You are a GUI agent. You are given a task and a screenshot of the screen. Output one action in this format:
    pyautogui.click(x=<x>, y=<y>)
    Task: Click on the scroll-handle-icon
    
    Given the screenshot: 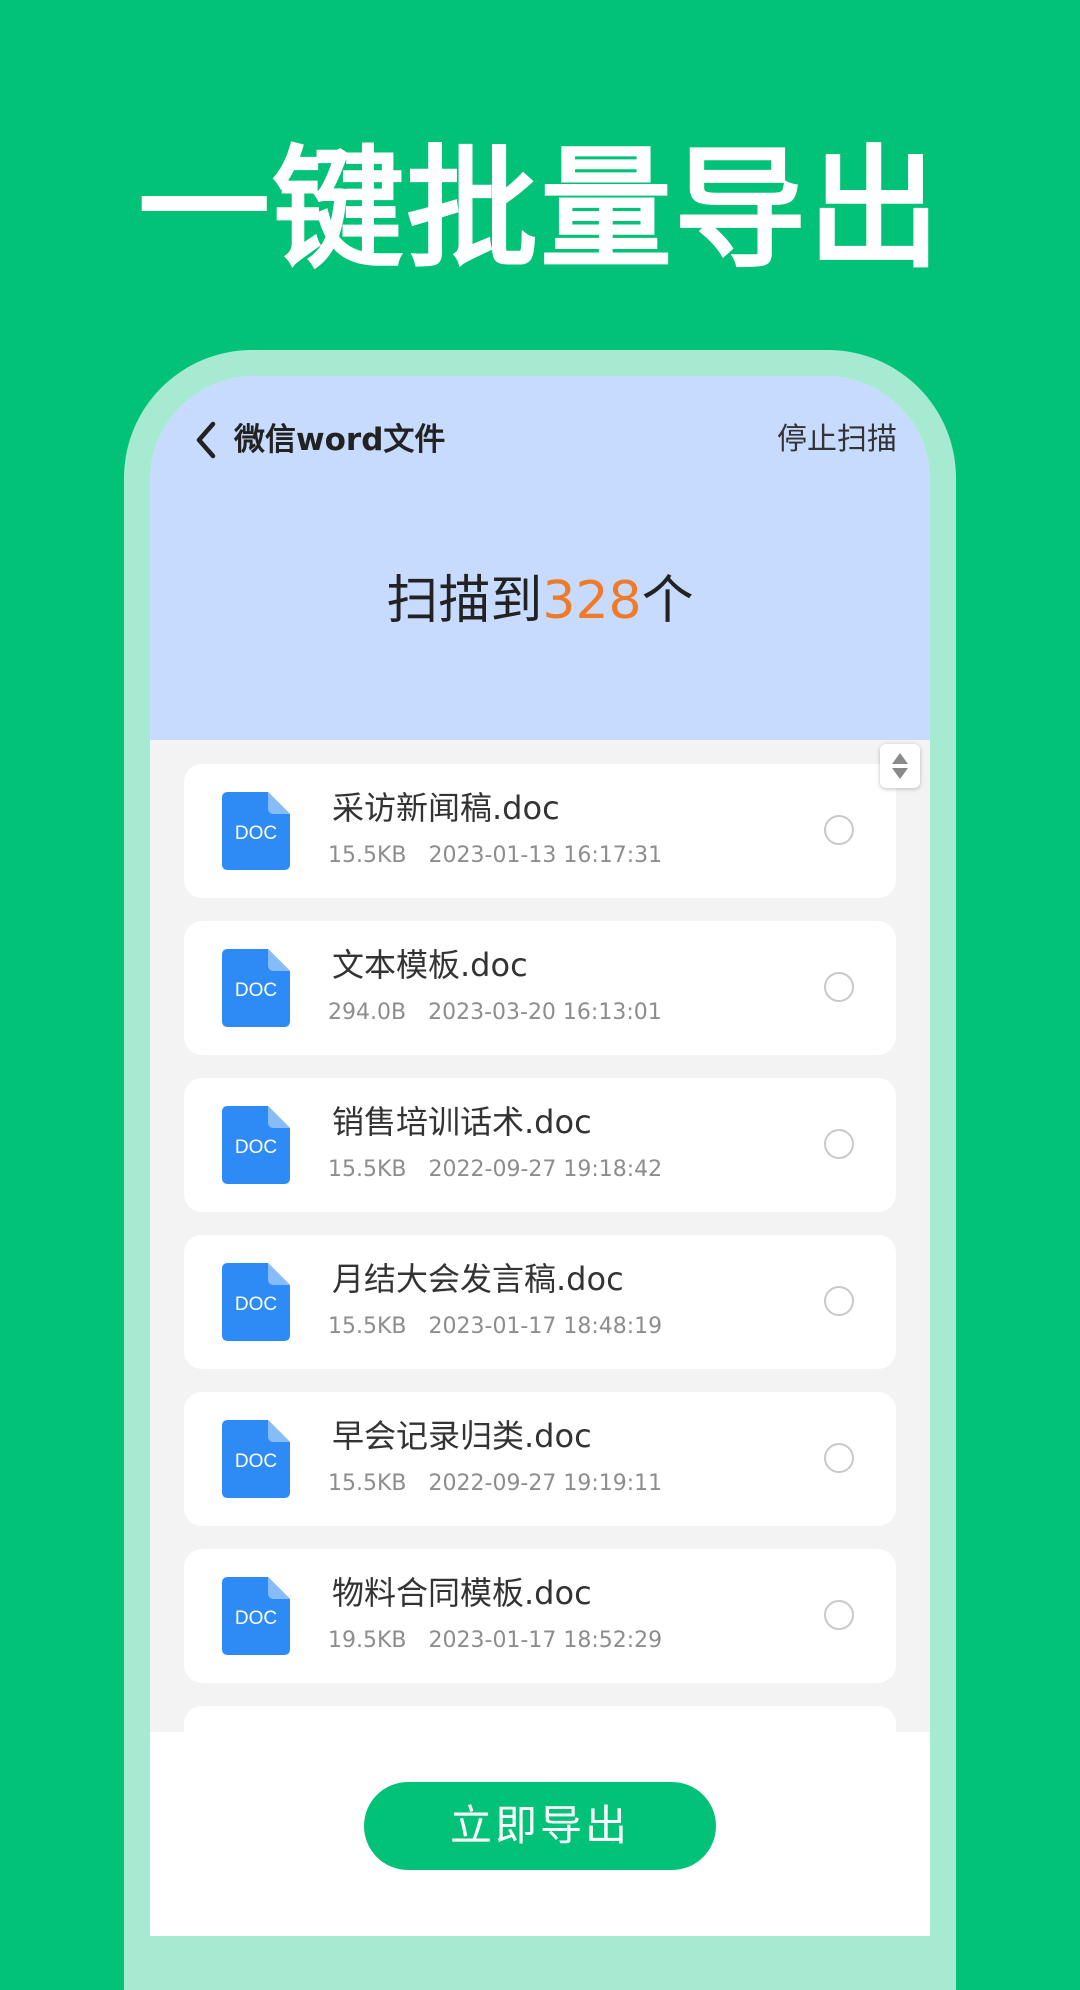 What is the action you would take?
    pyautogui.click(x=900, y=766)
    